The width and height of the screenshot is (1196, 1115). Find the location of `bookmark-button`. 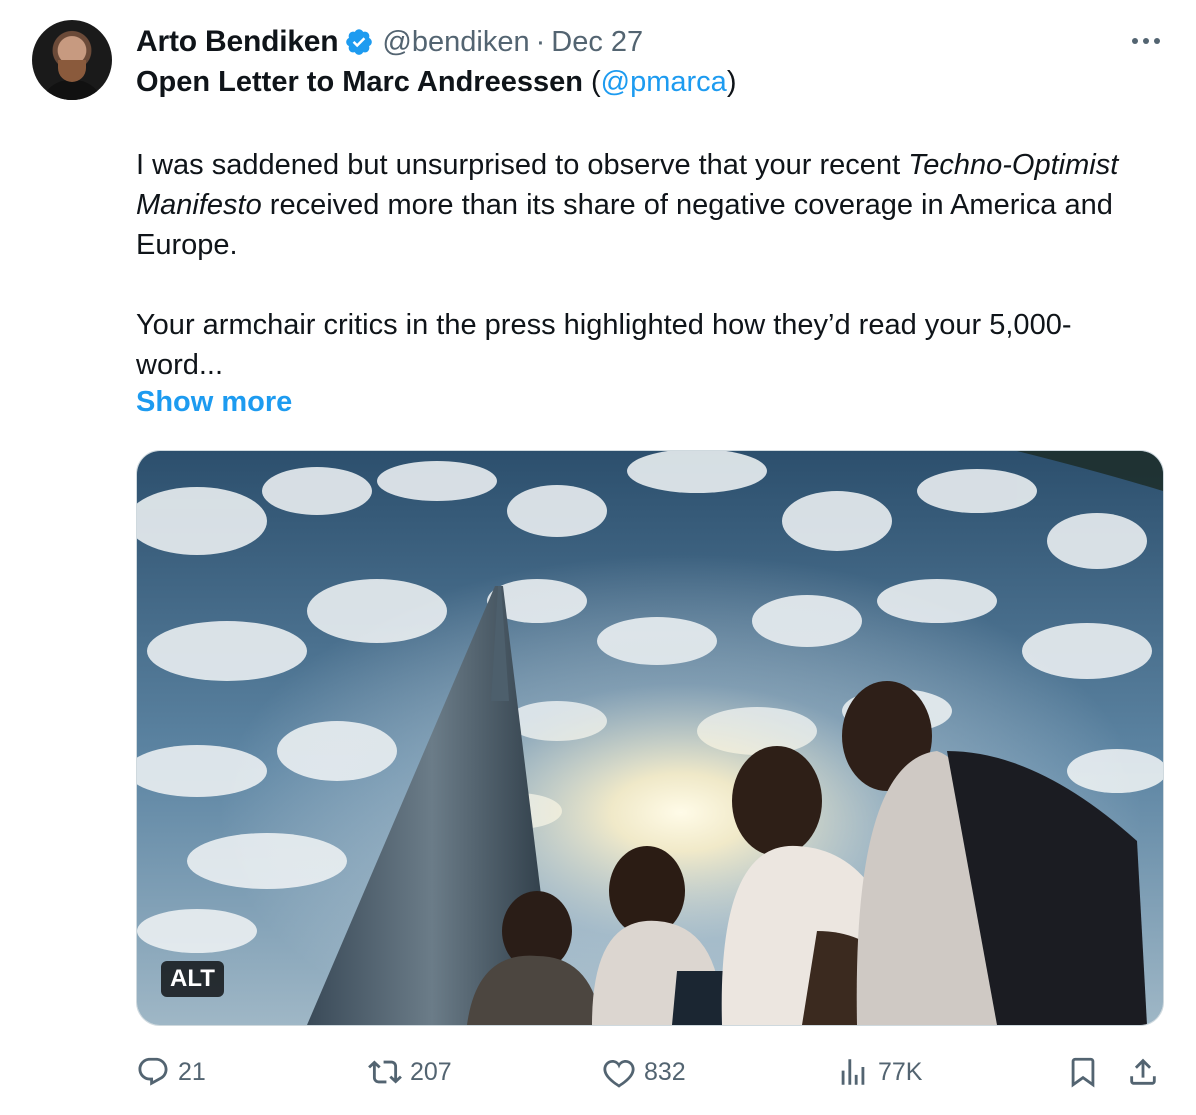

bookmark-button is located at coordinates (1087, 1072).